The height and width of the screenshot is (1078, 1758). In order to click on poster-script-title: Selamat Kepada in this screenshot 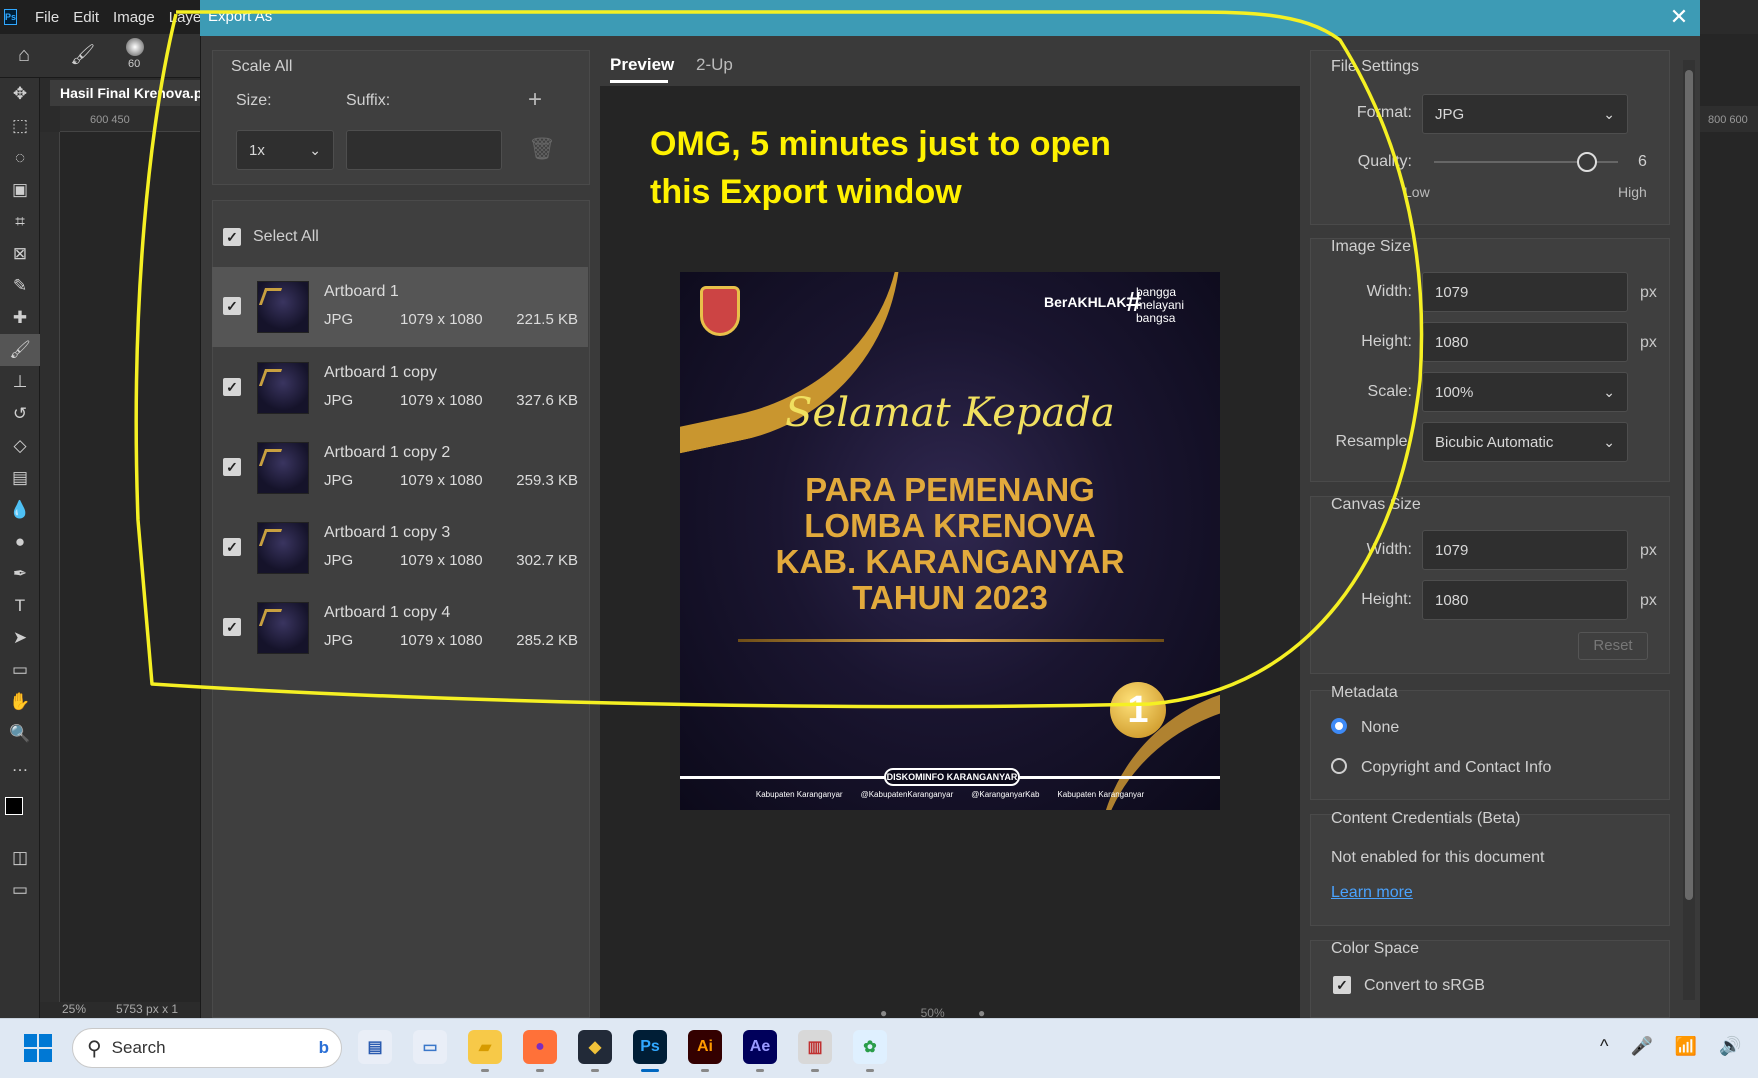, I will do `click(950, 413)`.